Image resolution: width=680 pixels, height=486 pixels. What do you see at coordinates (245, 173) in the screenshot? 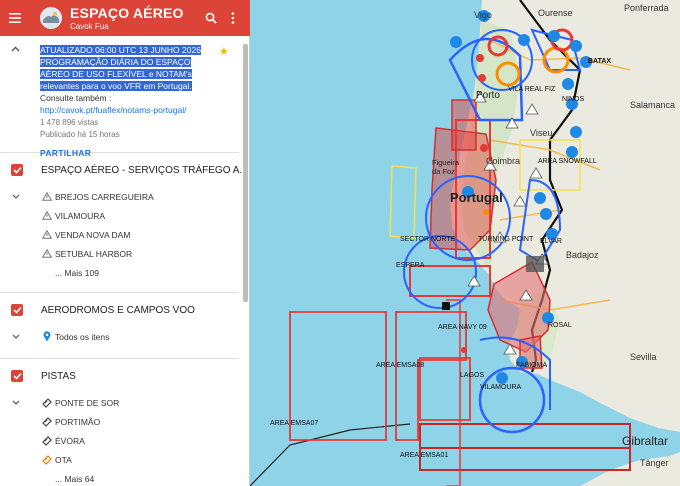
I see `sidebar-scrollbar` at bounding box center [245, 173].